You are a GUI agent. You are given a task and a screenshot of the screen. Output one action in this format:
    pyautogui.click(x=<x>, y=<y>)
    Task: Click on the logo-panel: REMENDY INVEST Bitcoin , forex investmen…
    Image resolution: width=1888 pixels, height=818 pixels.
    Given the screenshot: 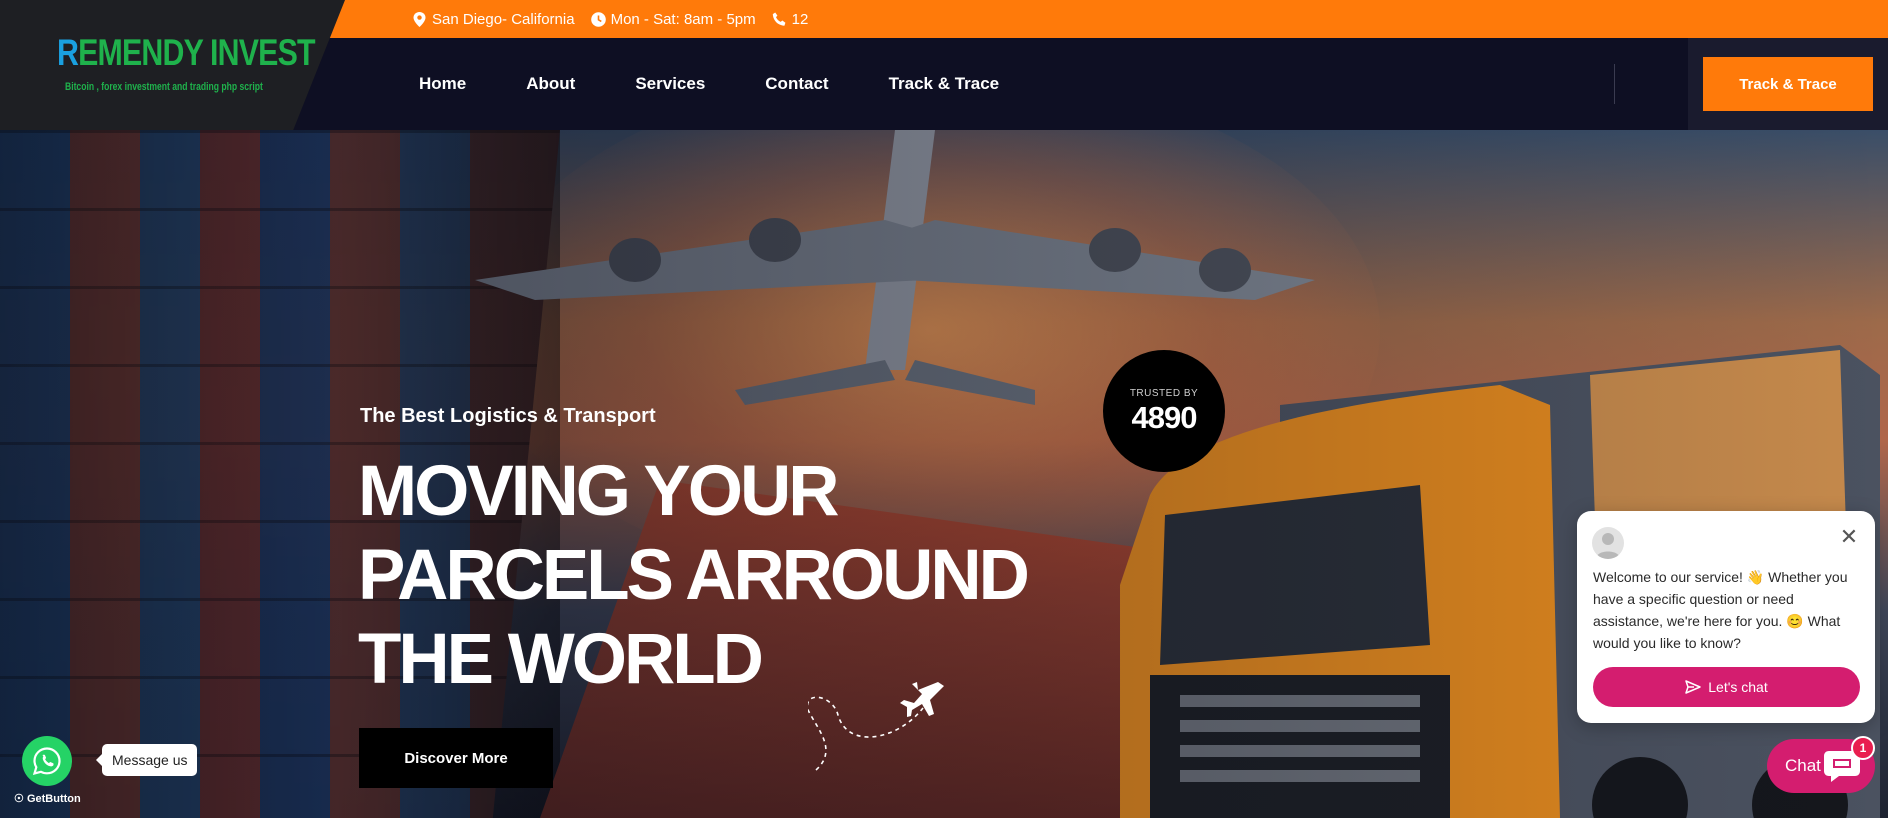 What is the action you would take?
    pyautogui.click(x=172, y=65)
    